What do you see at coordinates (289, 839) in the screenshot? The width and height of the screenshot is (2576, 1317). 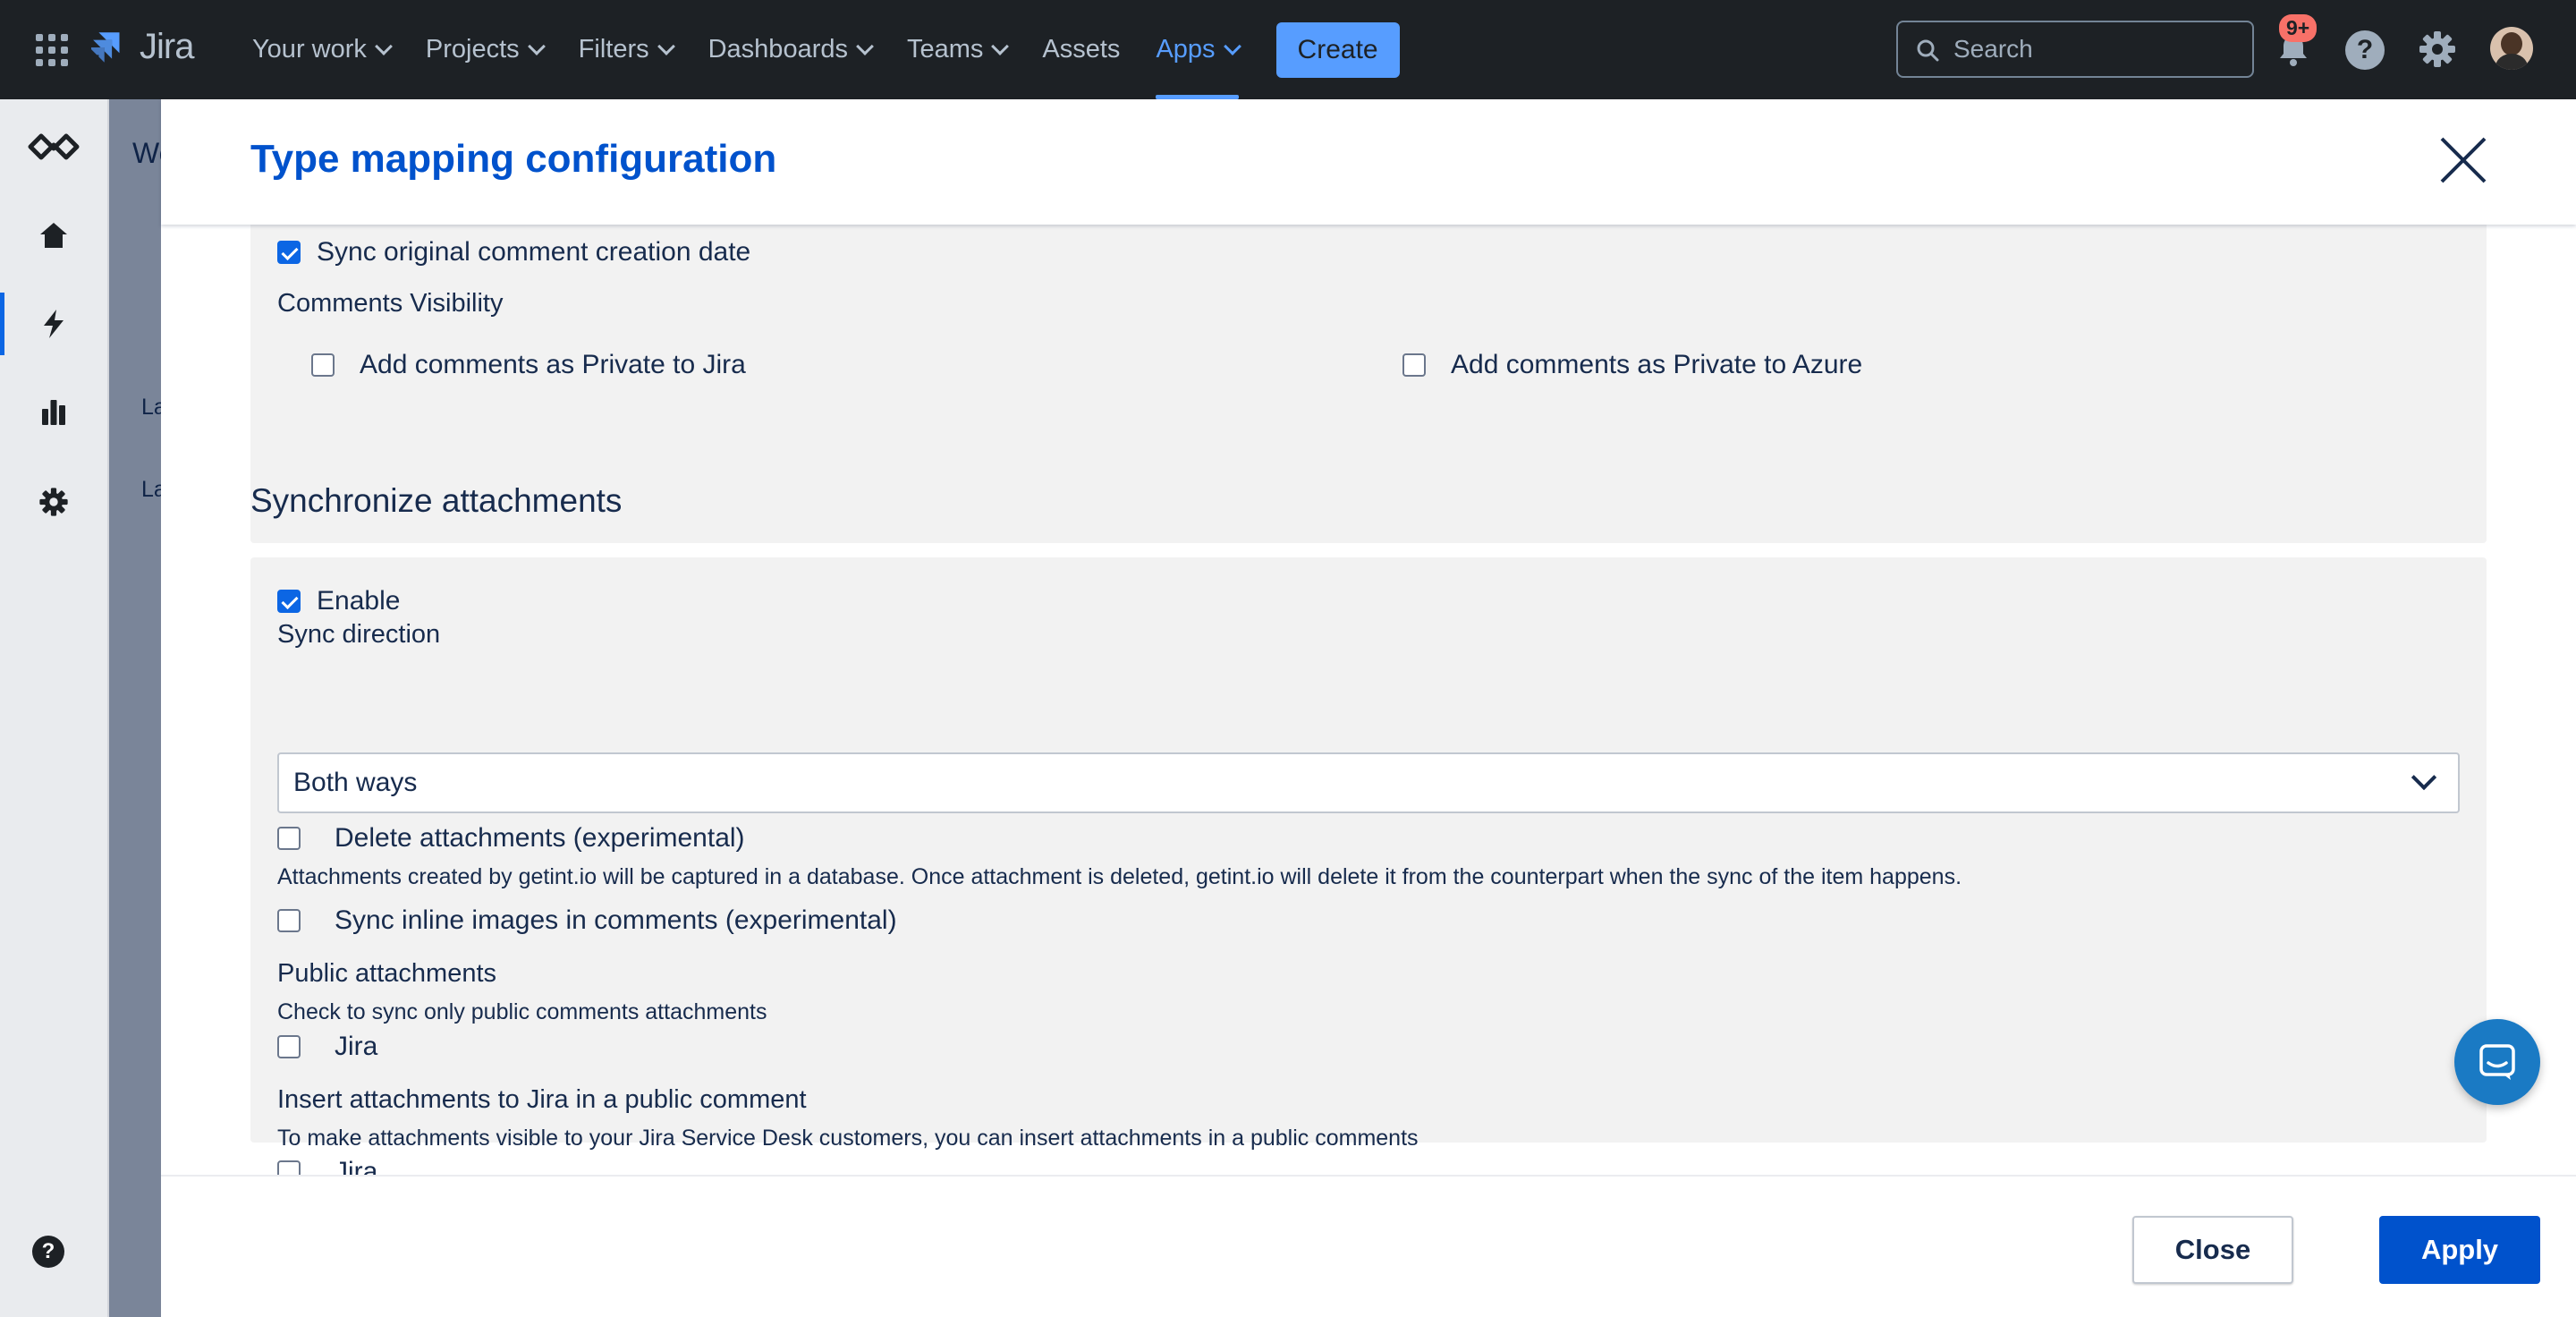 I see `delete-attachments-checkbox` at bounding box center [289, 839].